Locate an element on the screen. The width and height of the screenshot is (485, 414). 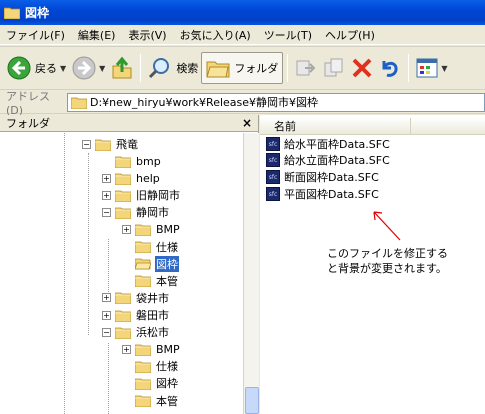
address-path: D:¥new_hiryu¥work¥Release¥静岡市¥図枠 is located at coordinates (204, 102).